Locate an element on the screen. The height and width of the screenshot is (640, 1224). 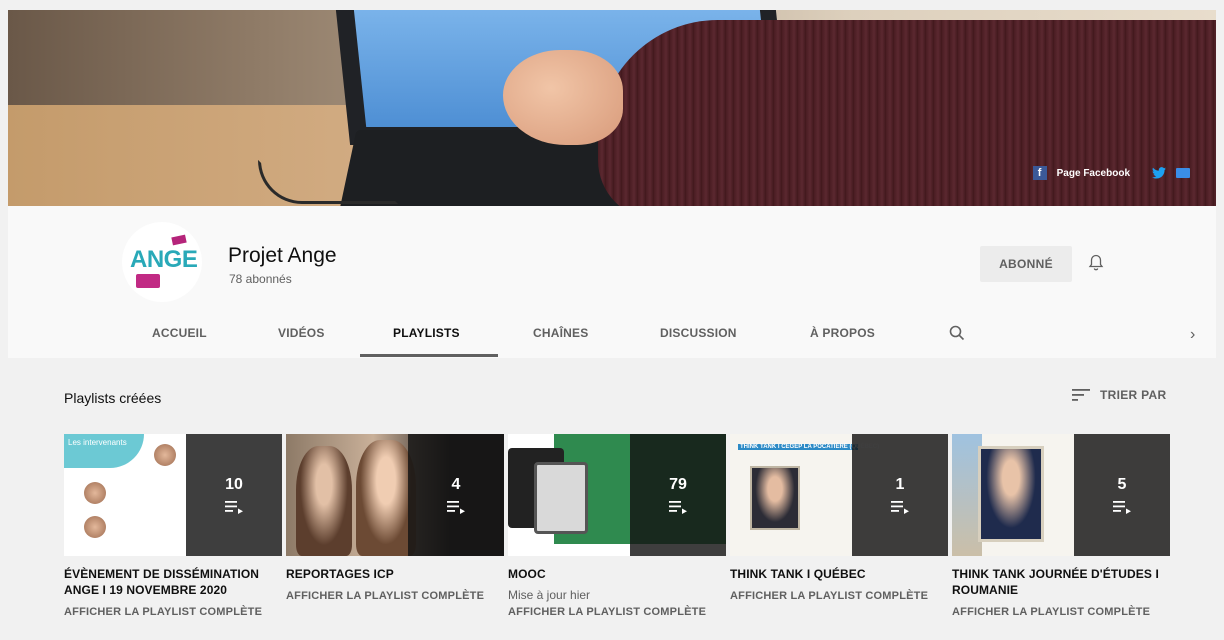
twitter-icon is located at coordinates (1159, 173).